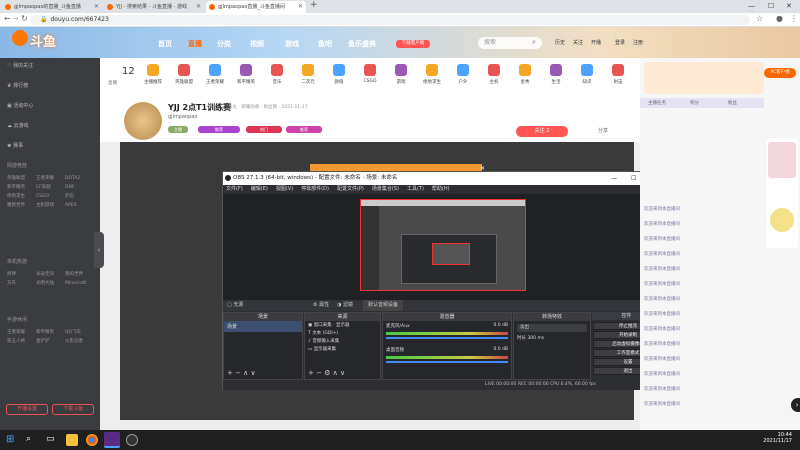 This screenshot has height=450, width=800. I want to click on reload-icon: ↻, so click(24, 18).